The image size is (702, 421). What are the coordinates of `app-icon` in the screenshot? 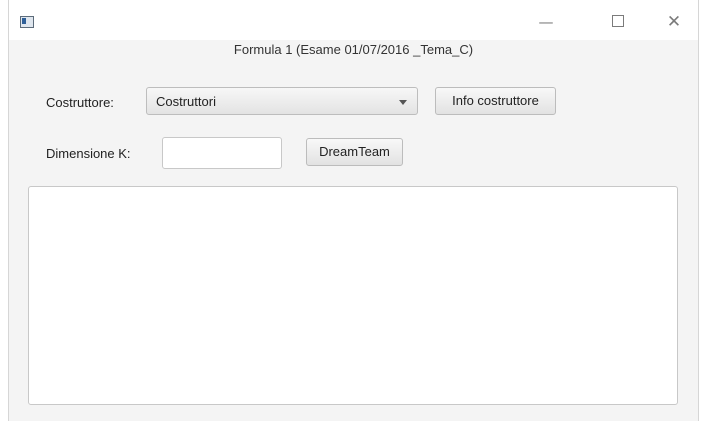 It's located at (27, 22).